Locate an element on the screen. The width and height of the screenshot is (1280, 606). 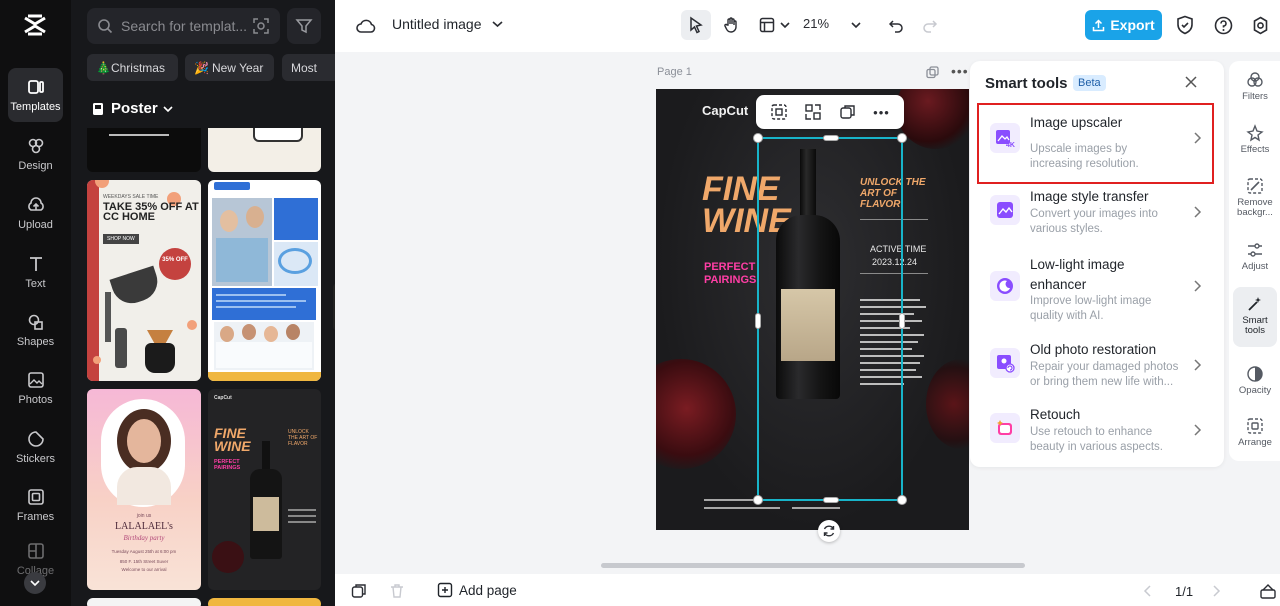
capcut-logo is located at coordinates (35, 25).